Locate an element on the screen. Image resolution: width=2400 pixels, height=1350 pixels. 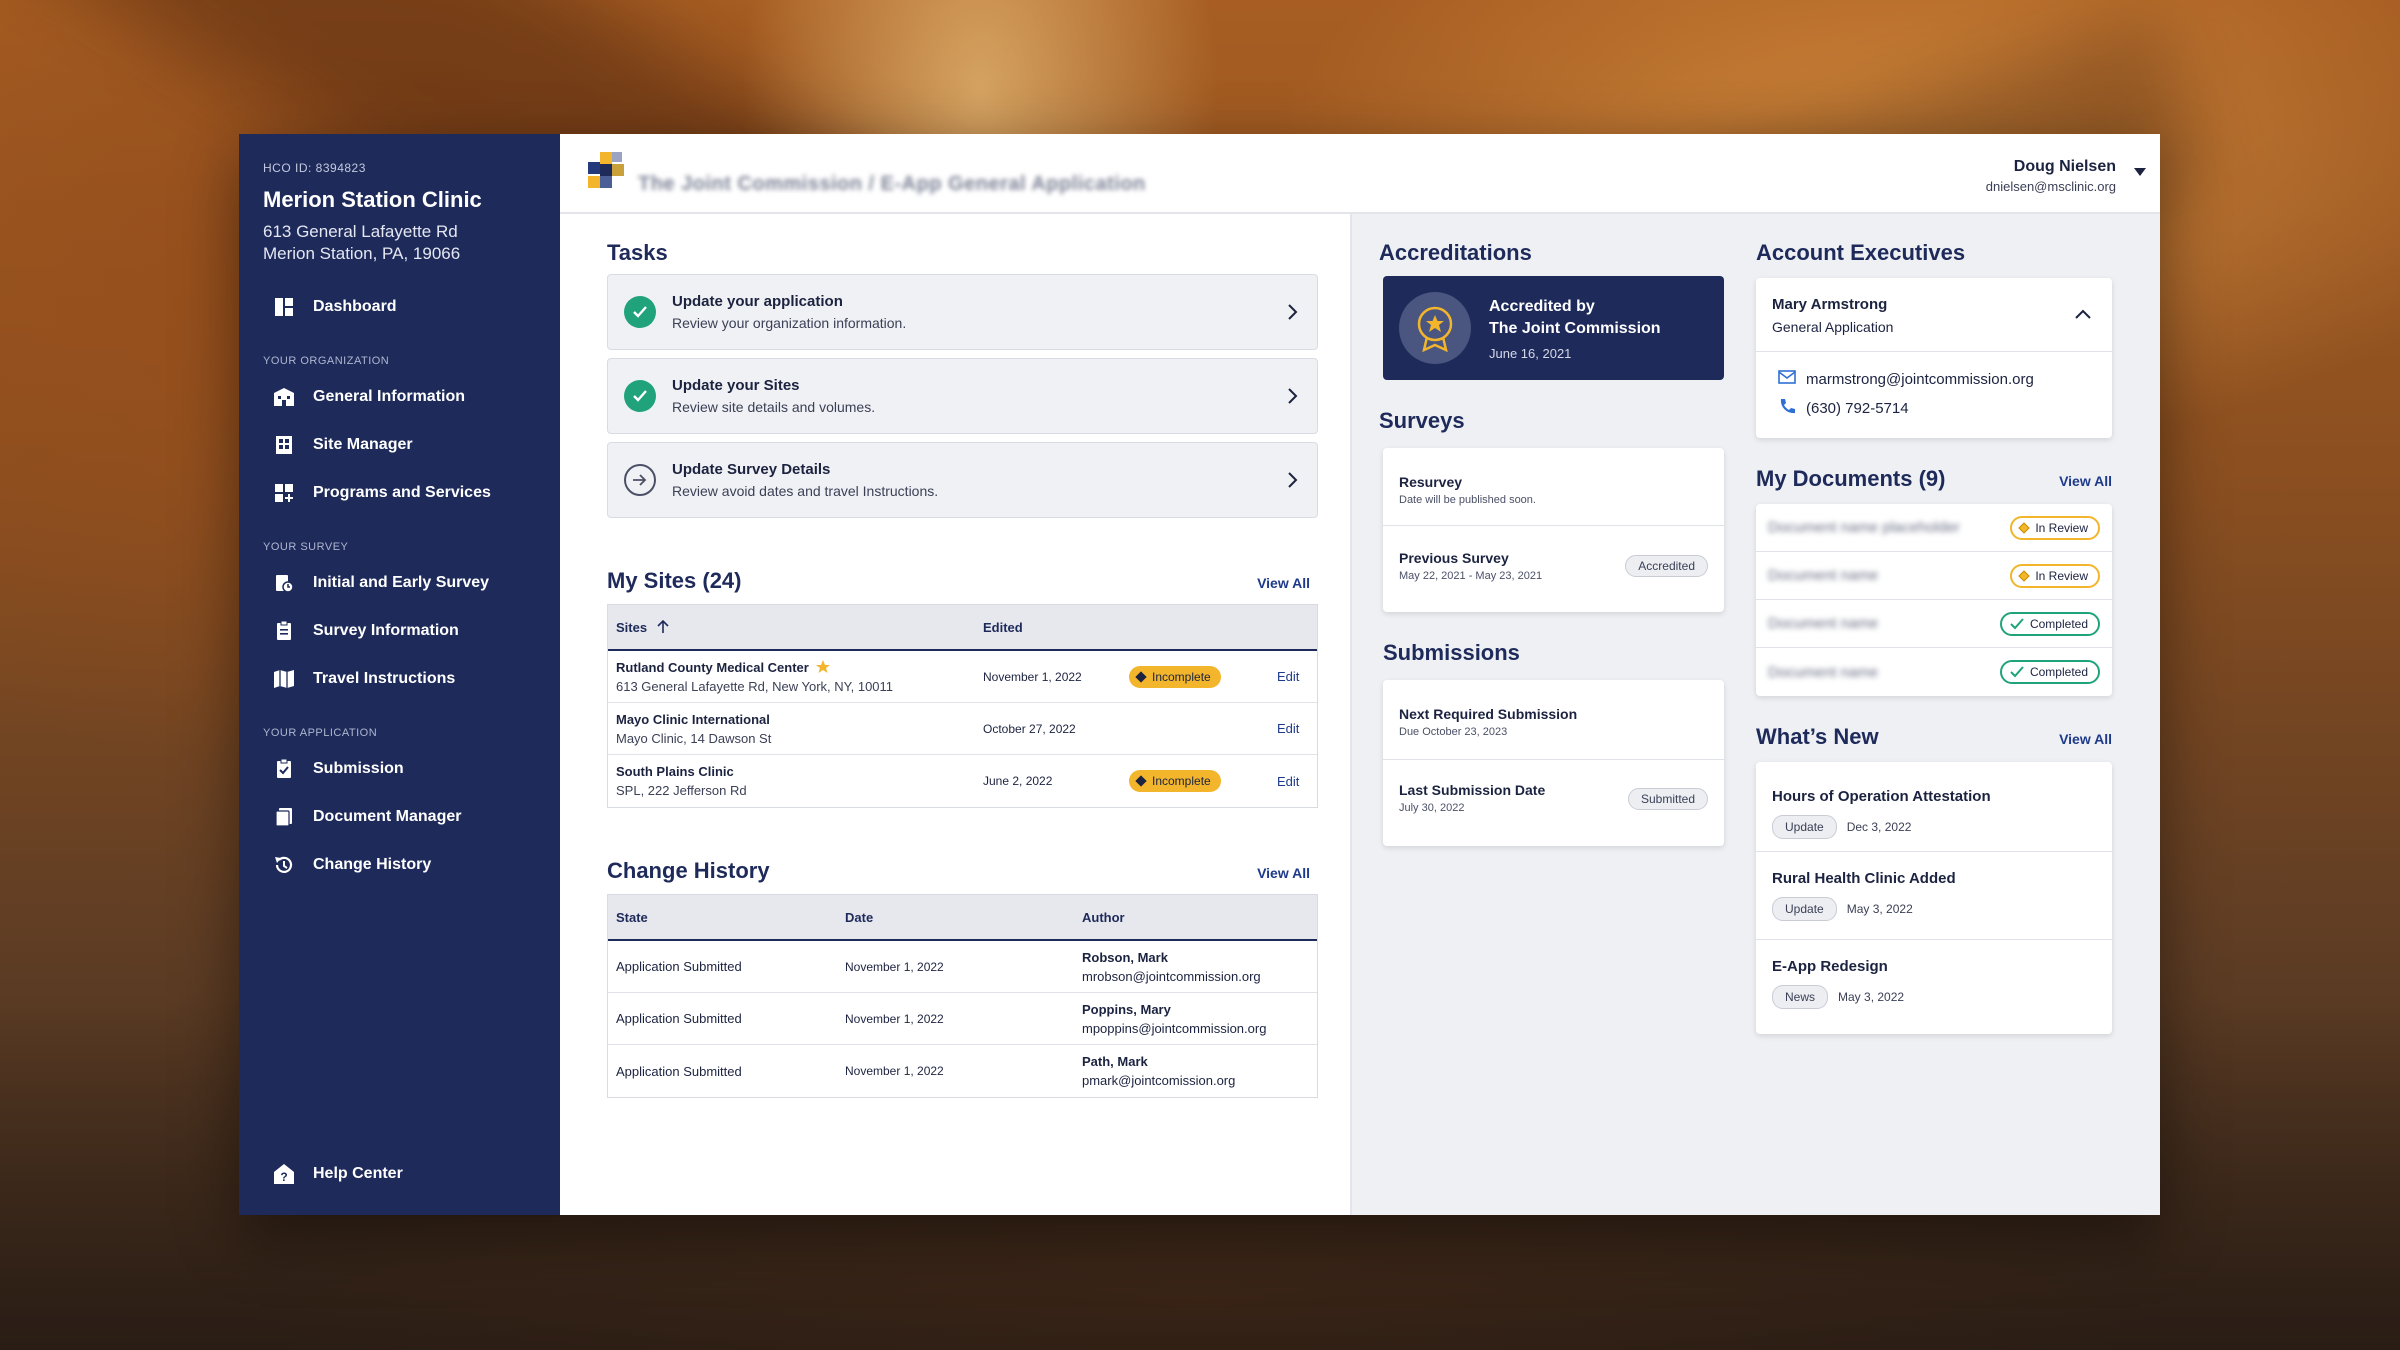
section-your-survey: YOUR SURVEY is located at coordinates (306, 547).